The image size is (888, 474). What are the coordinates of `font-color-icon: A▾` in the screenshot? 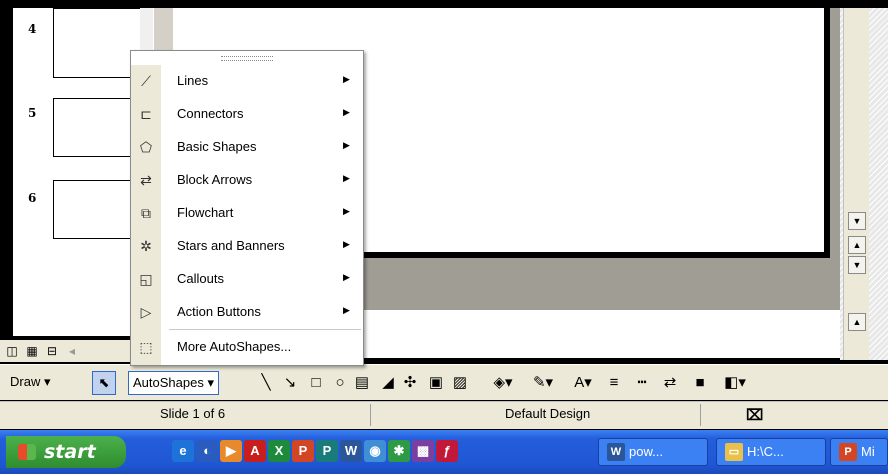 It's located at (583, 383).